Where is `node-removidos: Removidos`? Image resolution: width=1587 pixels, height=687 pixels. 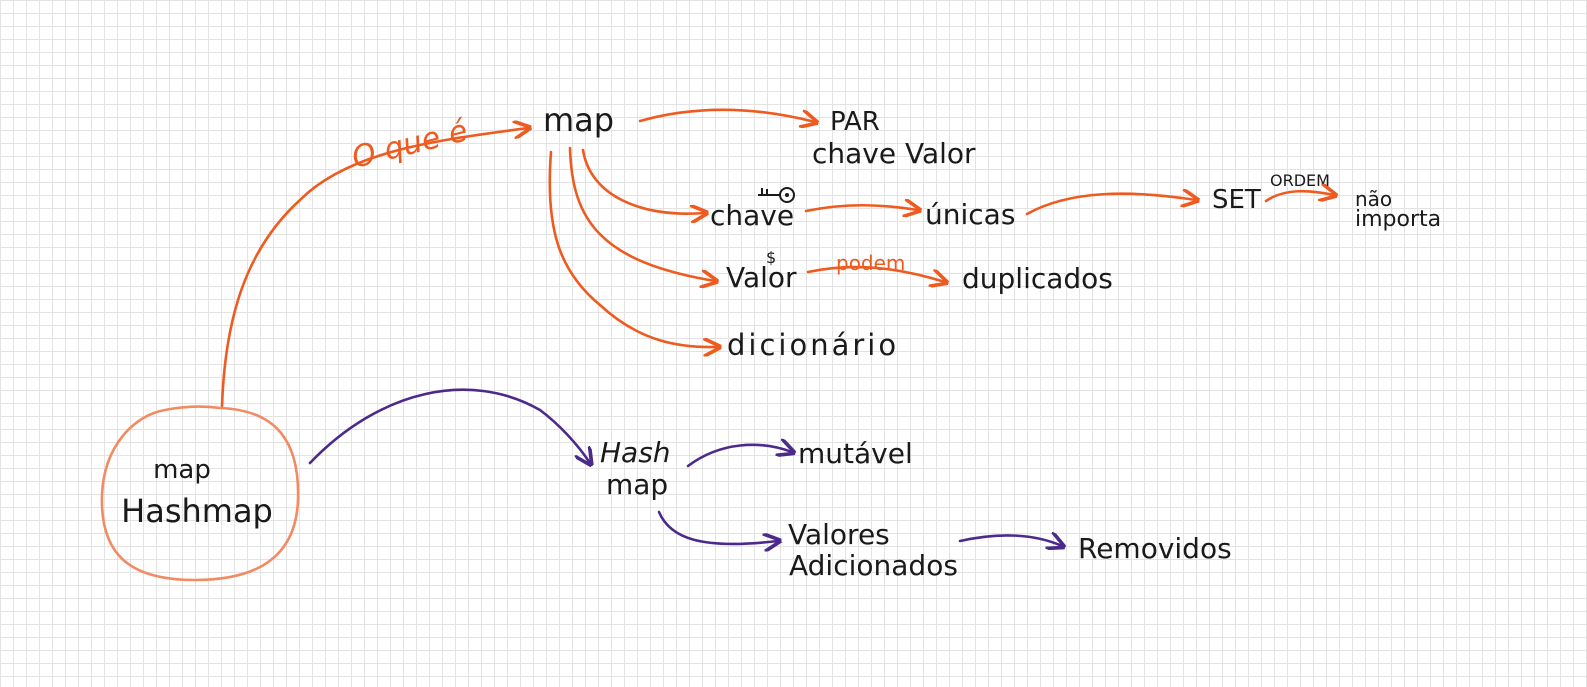 node-removidos: Removidos is located at coordinates (1155, 548).